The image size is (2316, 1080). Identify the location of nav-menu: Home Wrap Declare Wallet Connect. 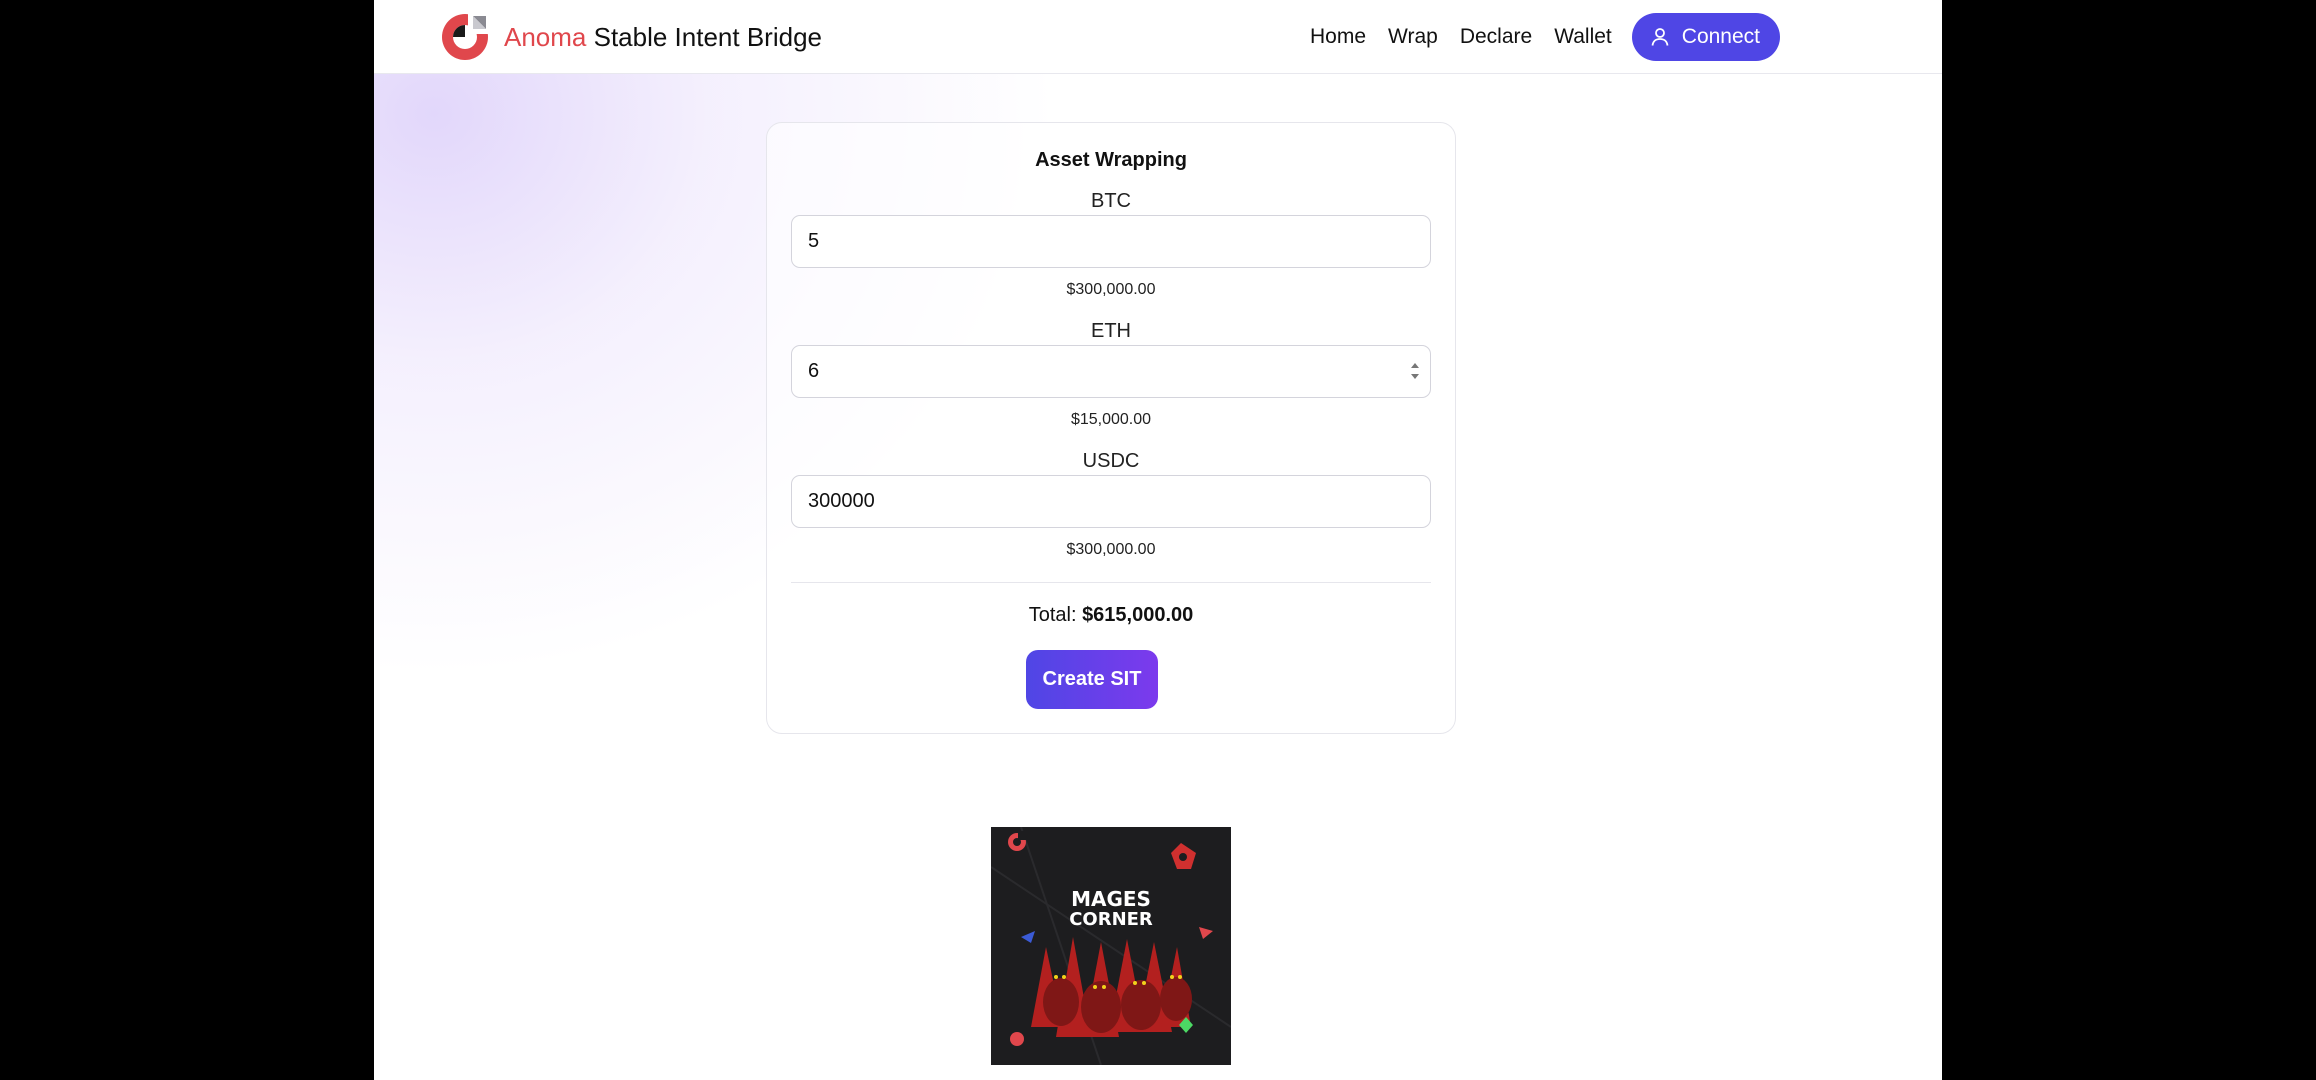
(1545, 37).